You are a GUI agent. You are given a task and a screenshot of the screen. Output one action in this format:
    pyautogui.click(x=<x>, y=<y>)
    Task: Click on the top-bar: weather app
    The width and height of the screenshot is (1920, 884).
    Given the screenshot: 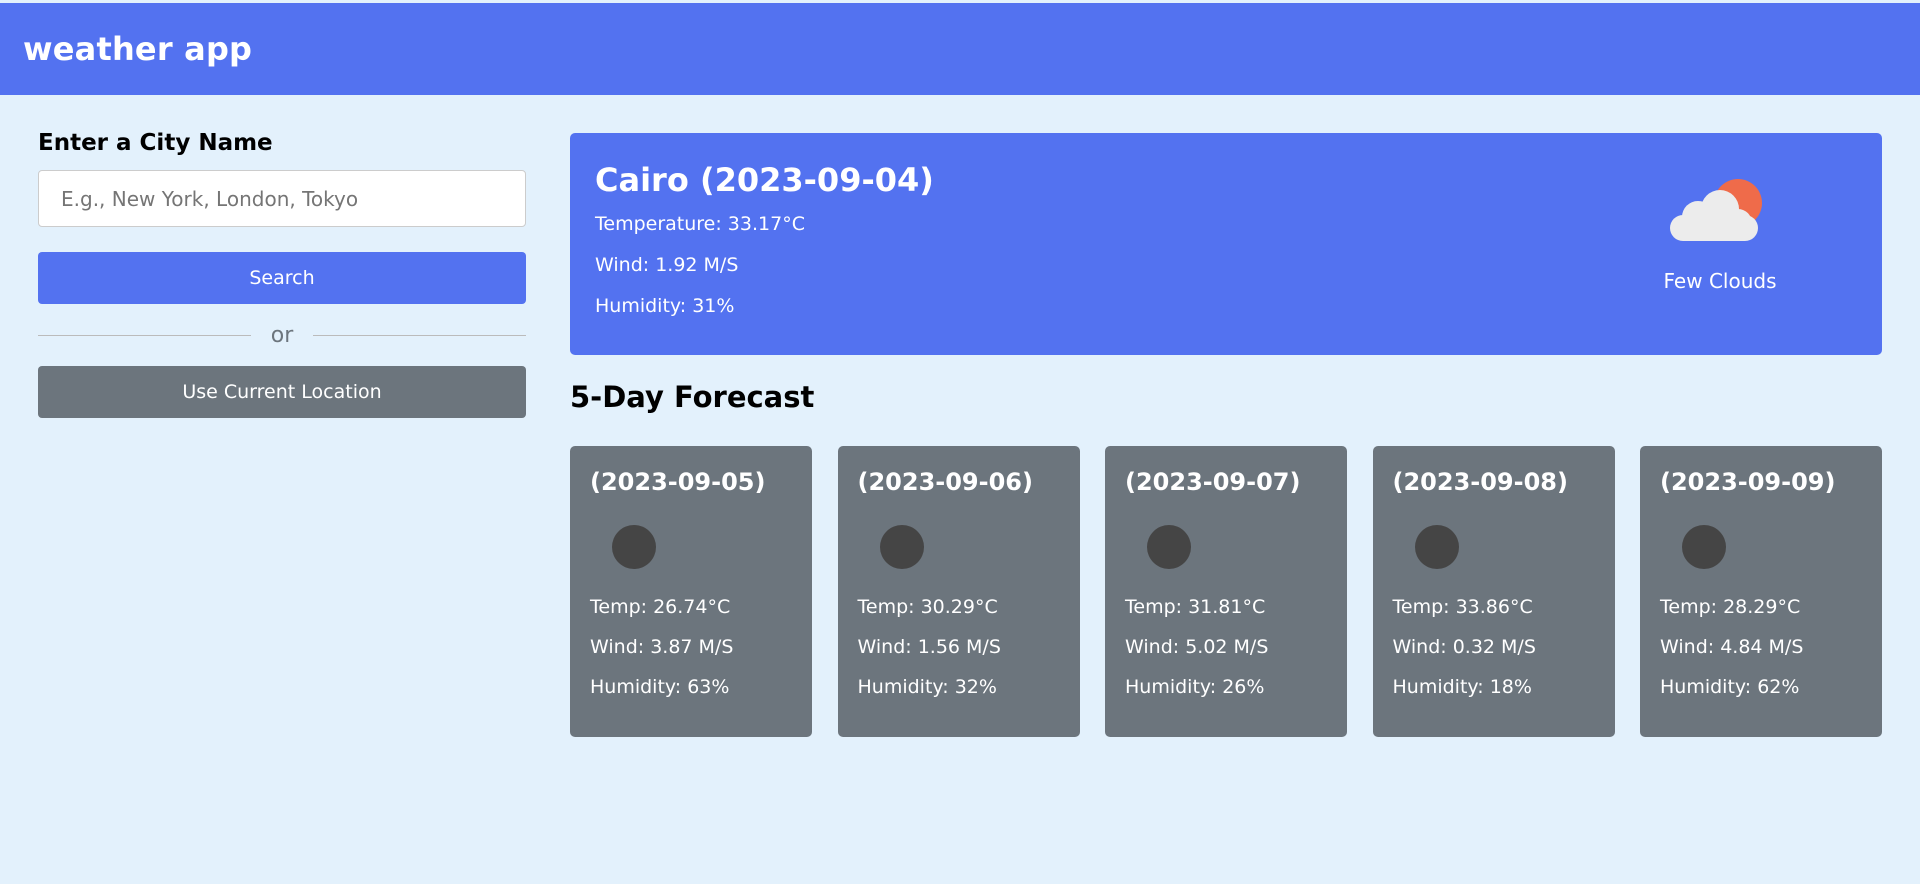 What is the action you would take?
    pyautogui.click(x=960, y=49)
    